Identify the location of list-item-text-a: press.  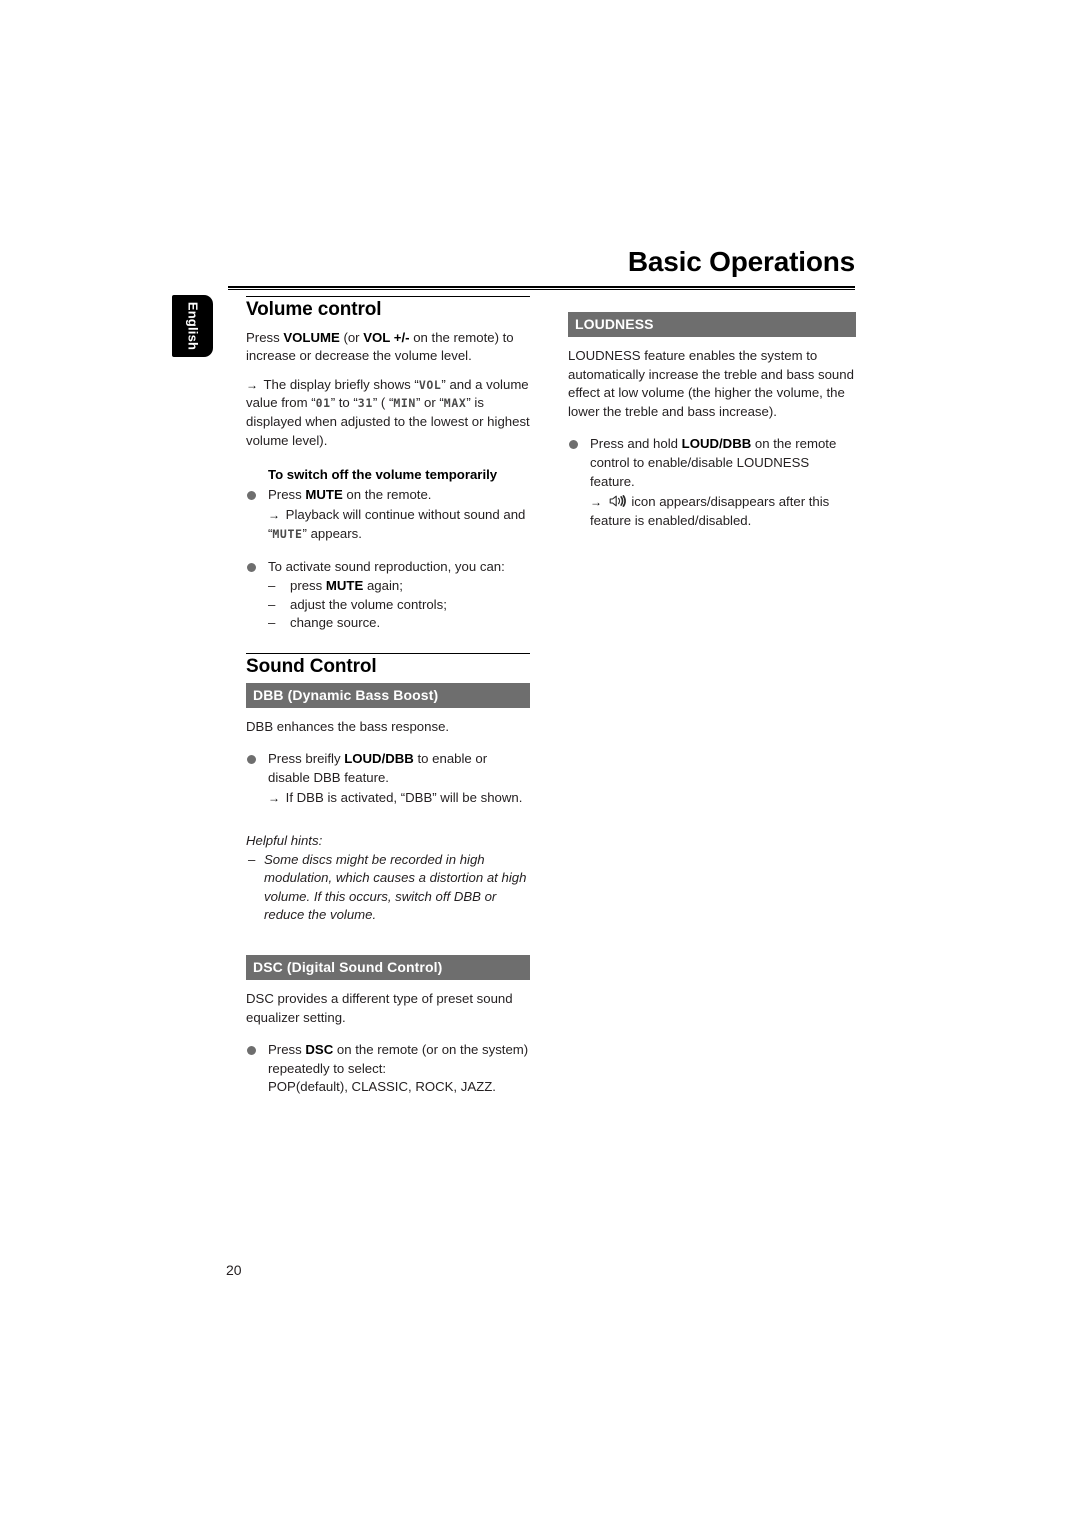
(308, 586).